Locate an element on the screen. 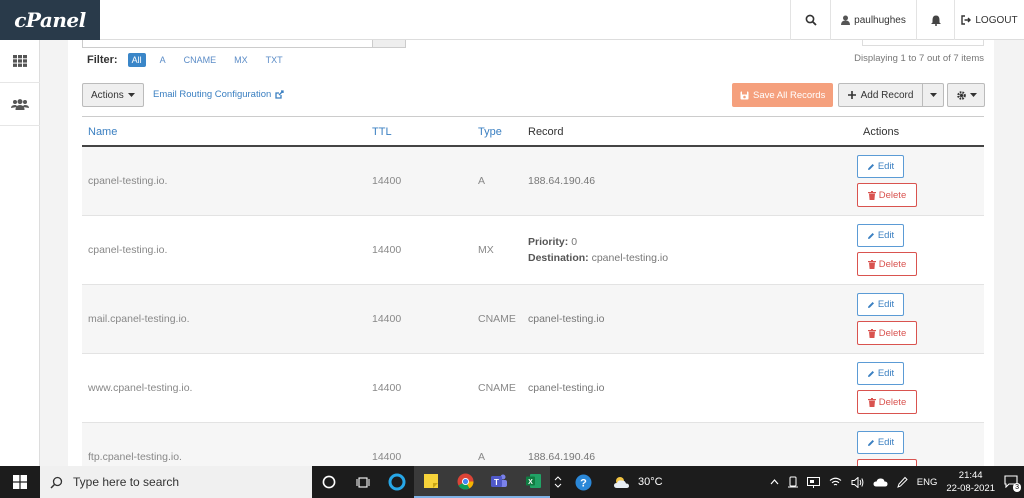  pen-icon is located at coordinates (902, 482).